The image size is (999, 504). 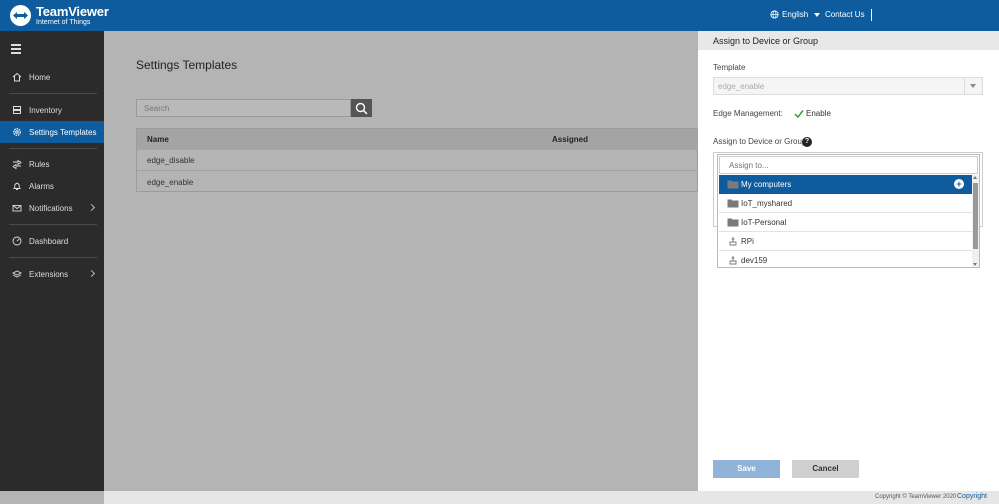 I want to click on globe-icon, so click(x=774, y=14).